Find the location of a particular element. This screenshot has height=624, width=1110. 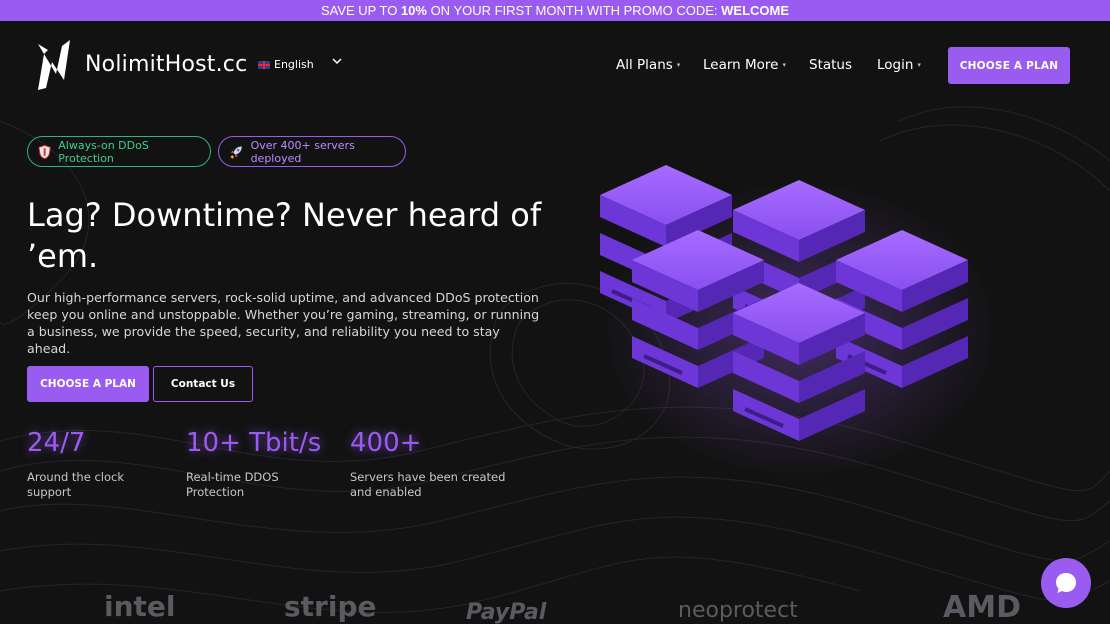

stat-label: Servers have been created and enabled is located at coordinates (428, 484).